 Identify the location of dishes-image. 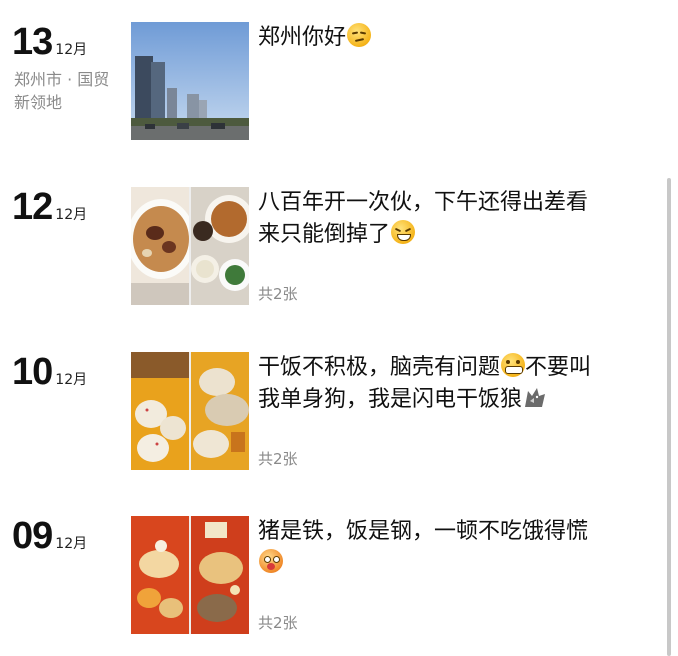
(220, 246).